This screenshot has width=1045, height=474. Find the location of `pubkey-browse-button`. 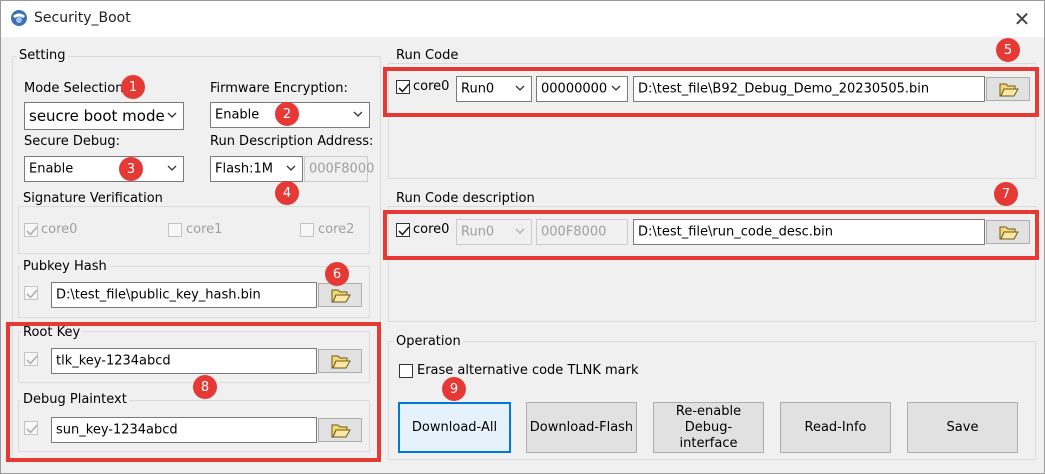

pubkey-browse-button is located at coordinates (340, 295).